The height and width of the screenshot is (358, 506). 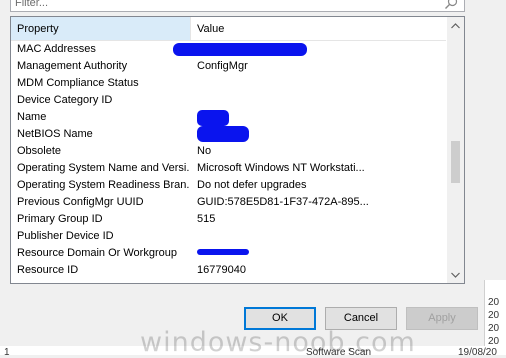 I want to click on table-row: Management Authority ConfigMgr, so click(x=228, y=66).